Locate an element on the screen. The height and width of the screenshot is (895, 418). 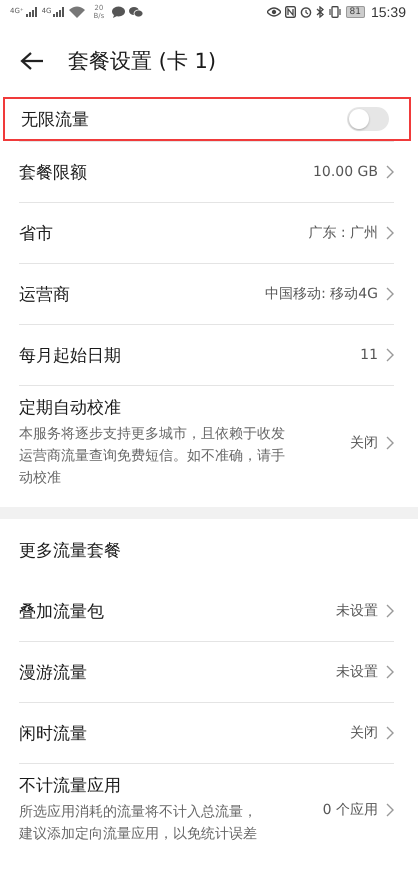
setting-label: 叠加流量包 is located at coordinates (62, 611).